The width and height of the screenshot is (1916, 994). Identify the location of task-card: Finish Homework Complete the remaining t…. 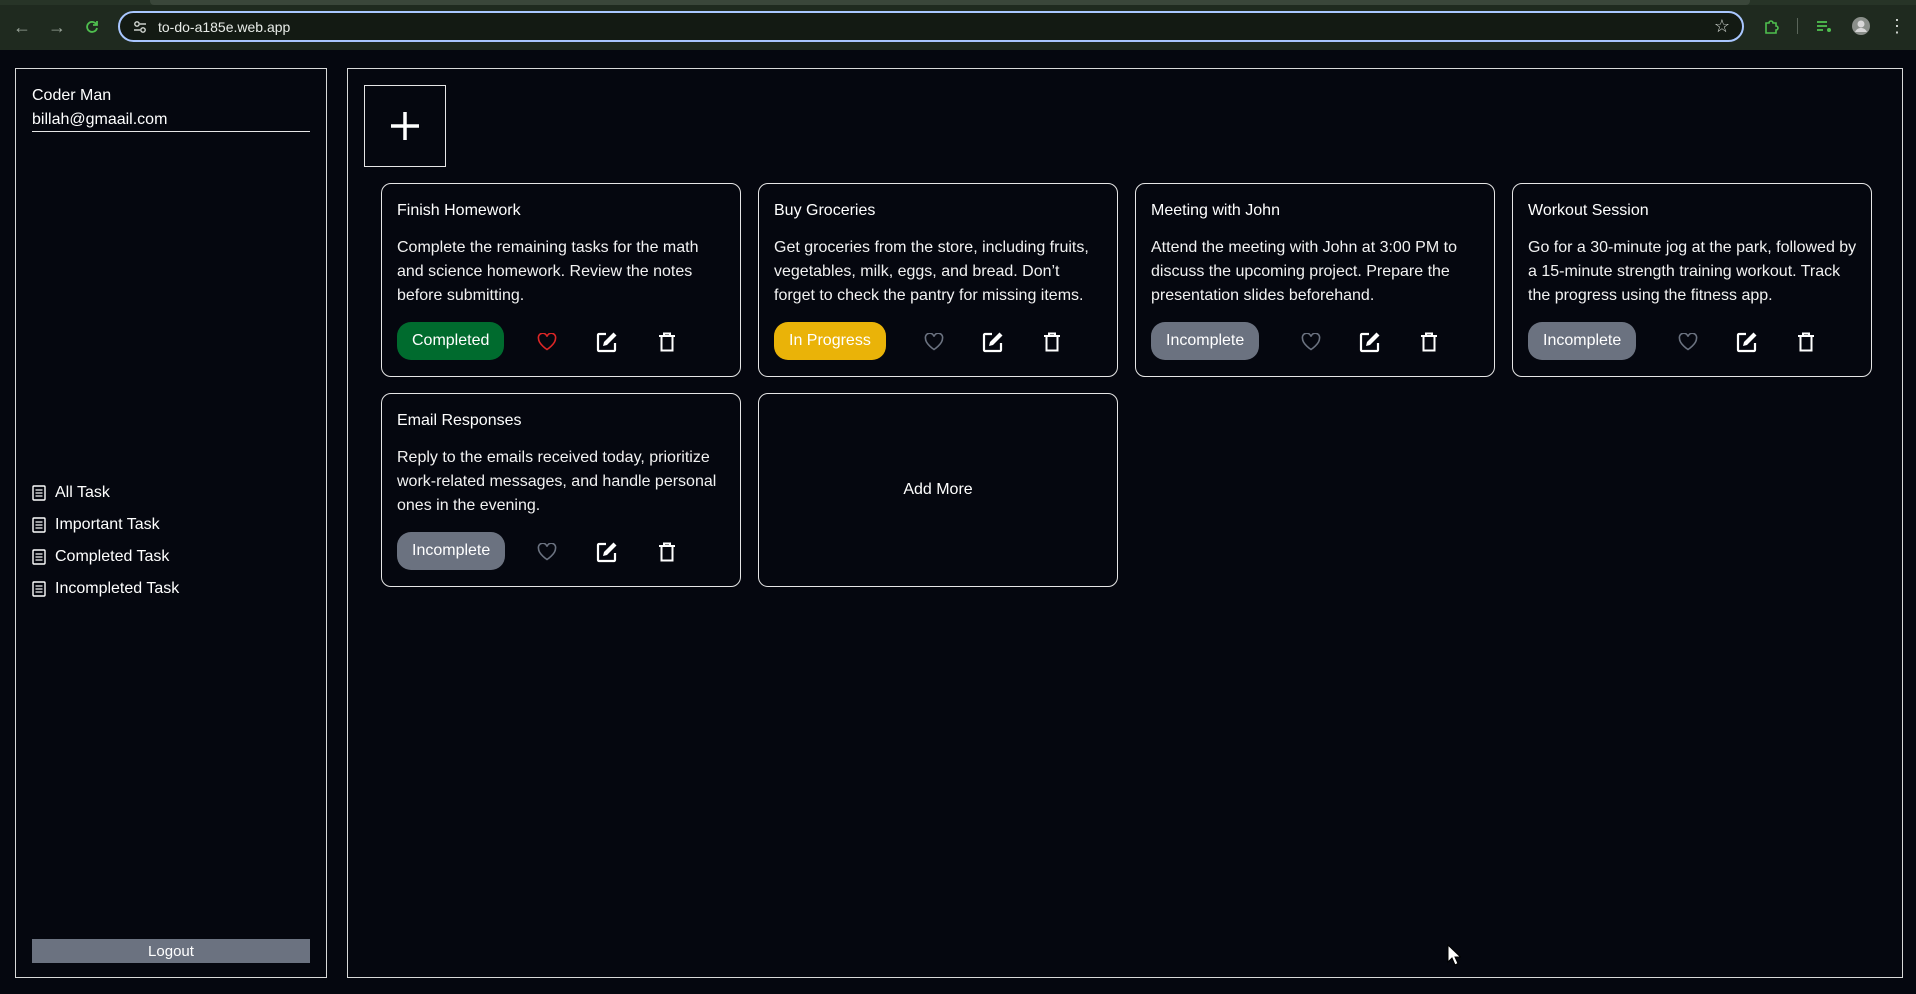
(561, 280).